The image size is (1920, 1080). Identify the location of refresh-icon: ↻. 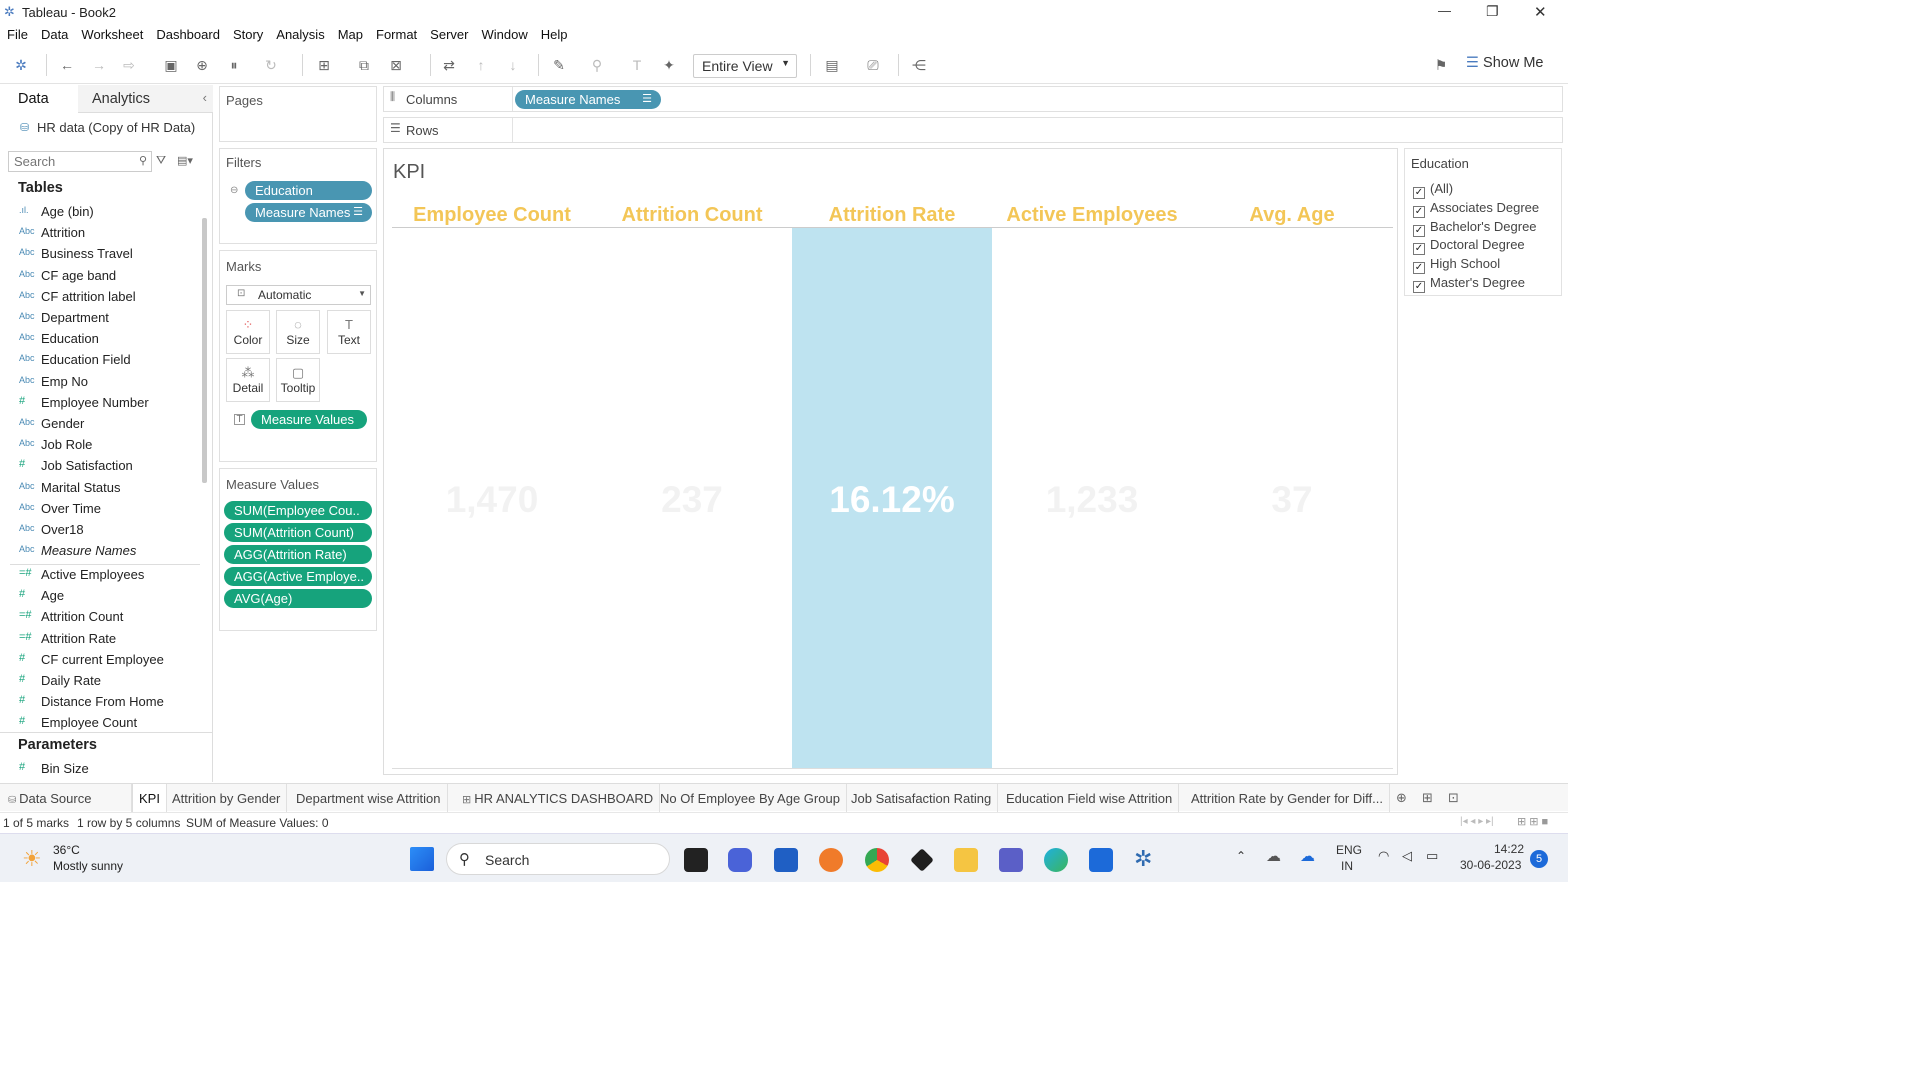
(271, 65).